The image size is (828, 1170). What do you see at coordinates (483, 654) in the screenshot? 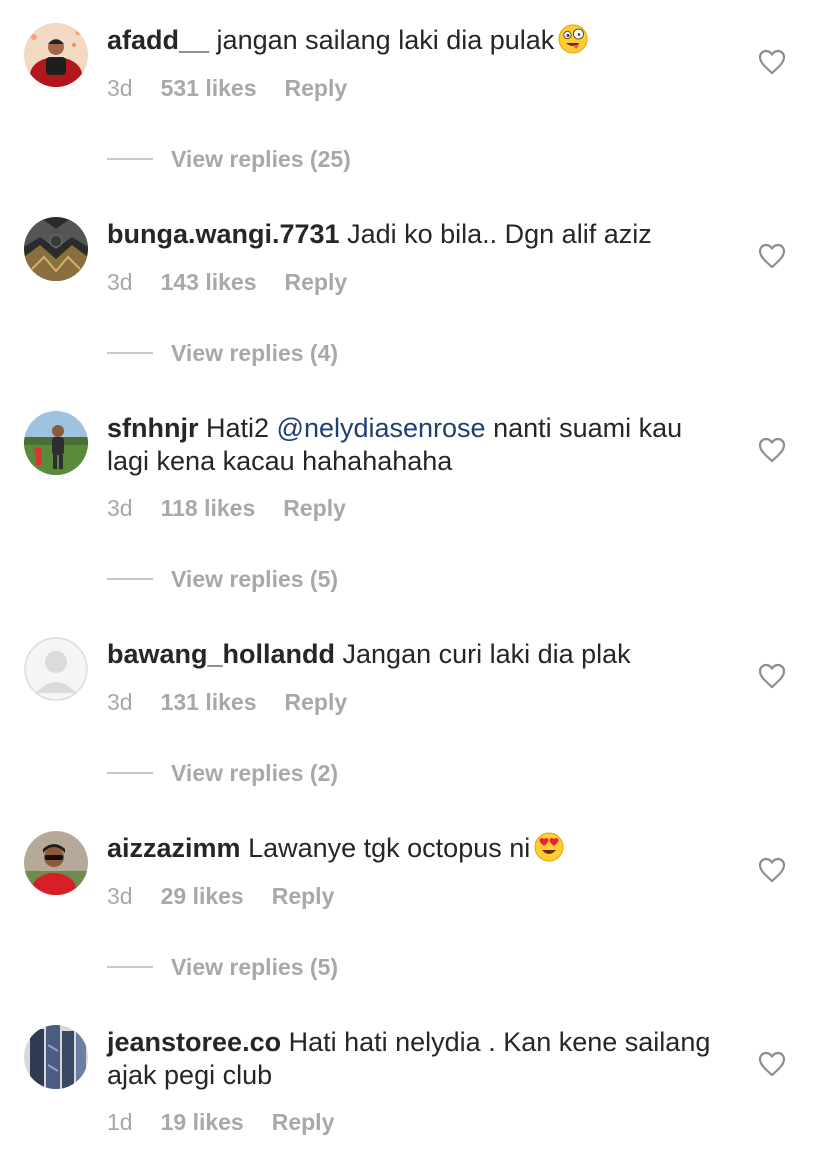
I see `comment-body: Jangan curi laki dia plak` at bounding box center [483, 654].